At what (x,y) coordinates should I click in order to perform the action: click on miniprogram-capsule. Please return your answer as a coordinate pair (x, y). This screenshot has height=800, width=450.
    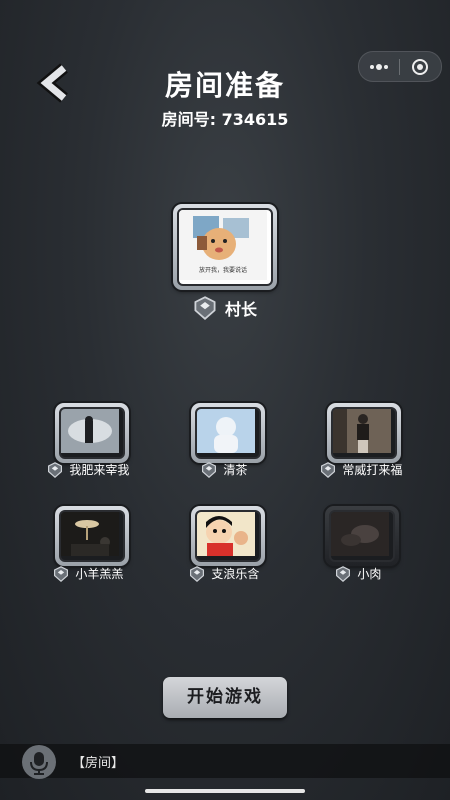
    Looking at the image, I should click on (400, 66).